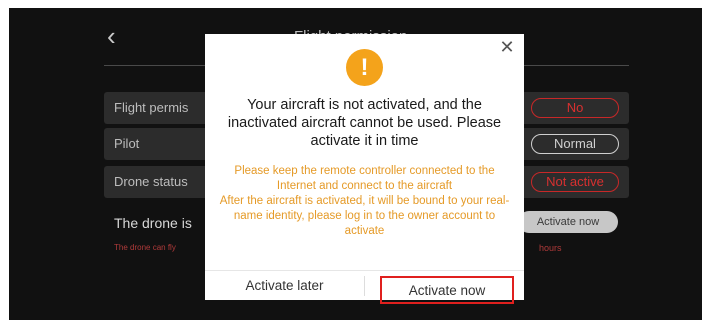  I want to click on status-badge: Normal, so click(575, 144).